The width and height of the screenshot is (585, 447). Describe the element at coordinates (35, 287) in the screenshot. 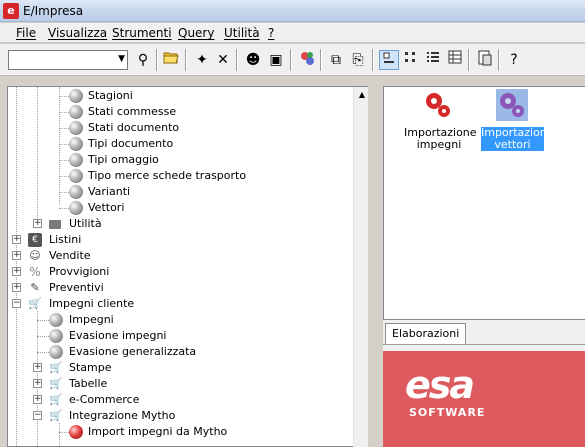

I see `quote-icon: ✎` at that location.